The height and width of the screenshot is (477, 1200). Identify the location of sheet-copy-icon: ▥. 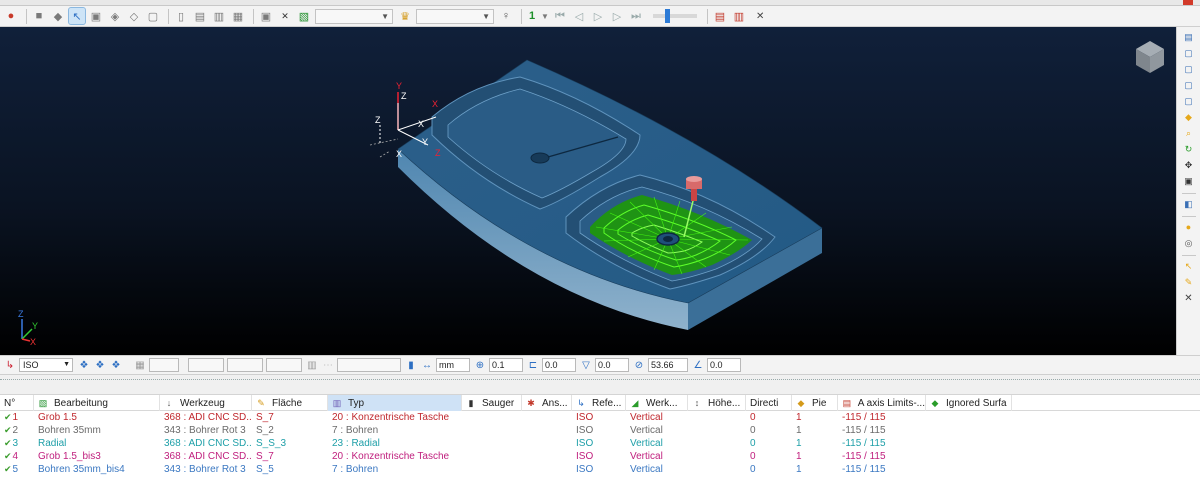
(219, 16).